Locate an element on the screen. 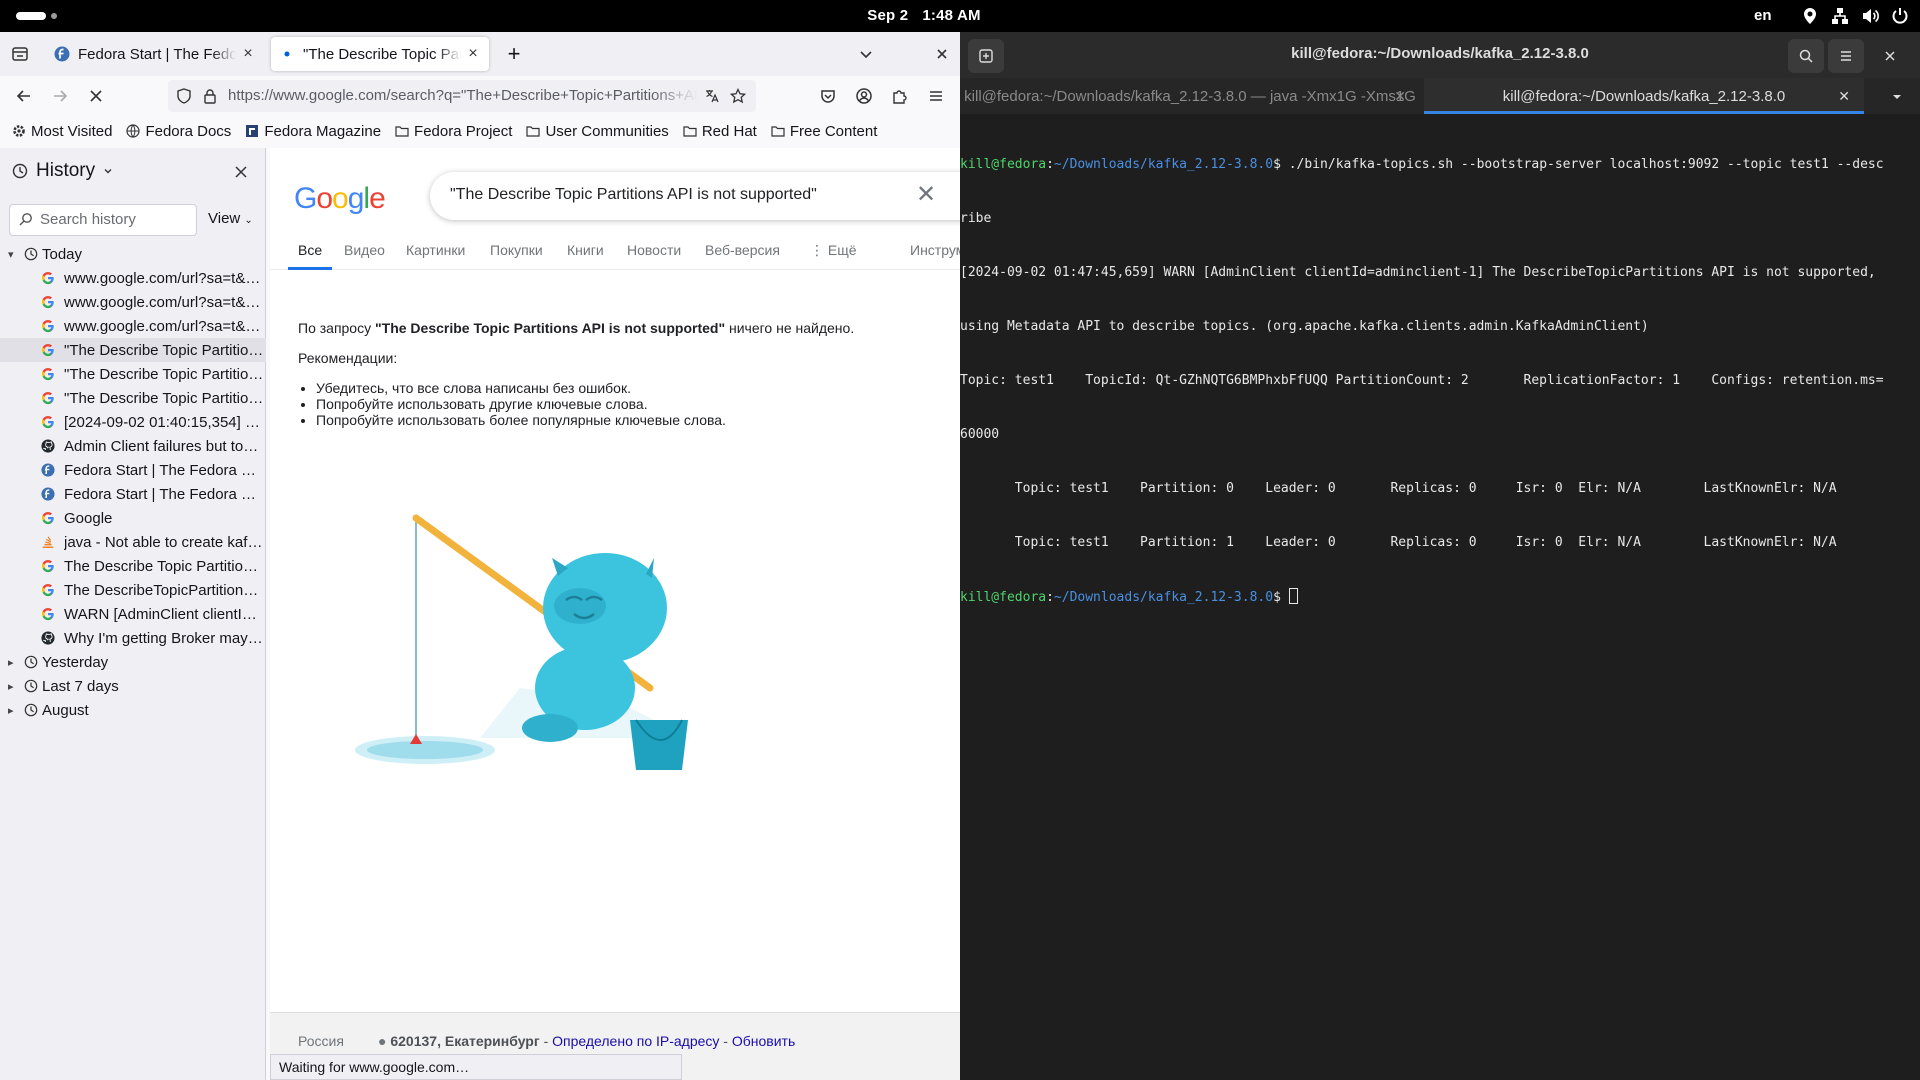  tab-shopping: Покупки is located at coordinates (516, 250).